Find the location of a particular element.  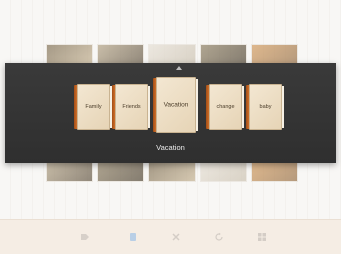

album-label: baby is located at coordinates (265, 107).